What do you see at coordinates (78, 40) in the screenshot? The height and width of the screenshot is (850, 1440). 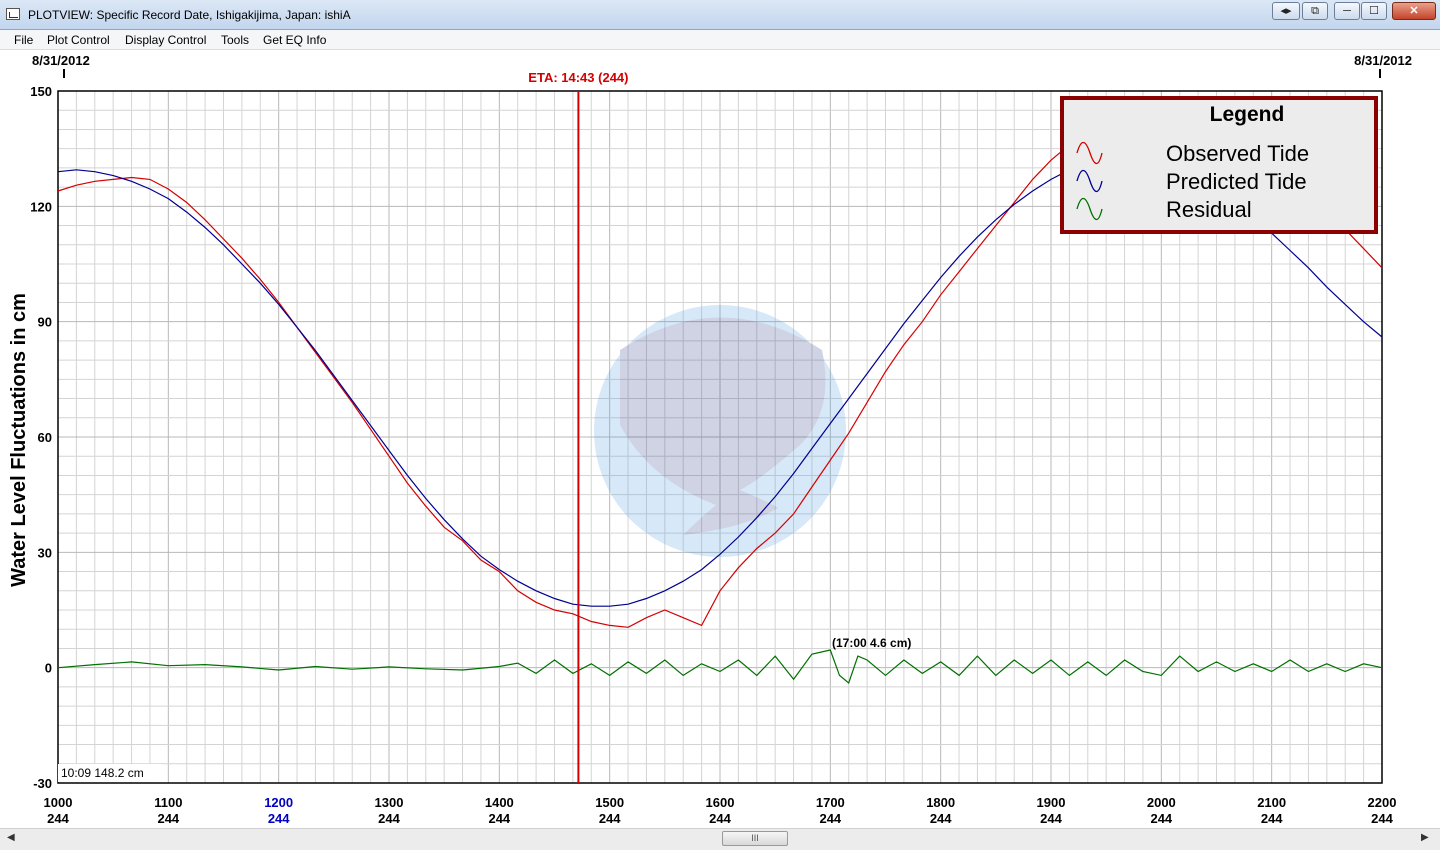 I see `menu-plot-control: Plot Control` at bounding box center [78, 40].